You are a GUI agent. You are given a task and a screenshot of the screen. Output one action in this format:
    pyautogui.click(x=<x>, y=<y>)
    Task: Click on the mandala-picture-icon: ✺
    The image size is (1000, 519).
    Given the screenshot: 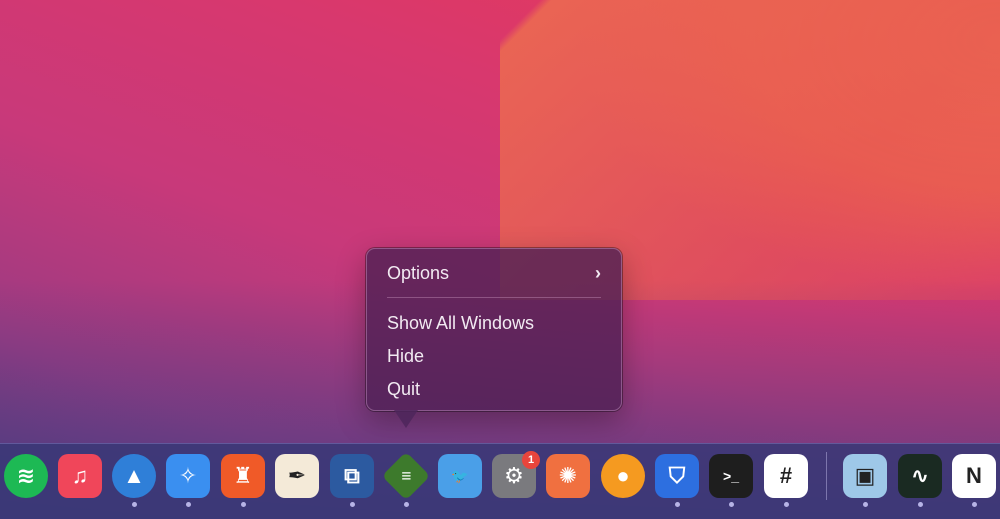 What is the action you would take?
    pyautogui.click(x=568, y=475)
    